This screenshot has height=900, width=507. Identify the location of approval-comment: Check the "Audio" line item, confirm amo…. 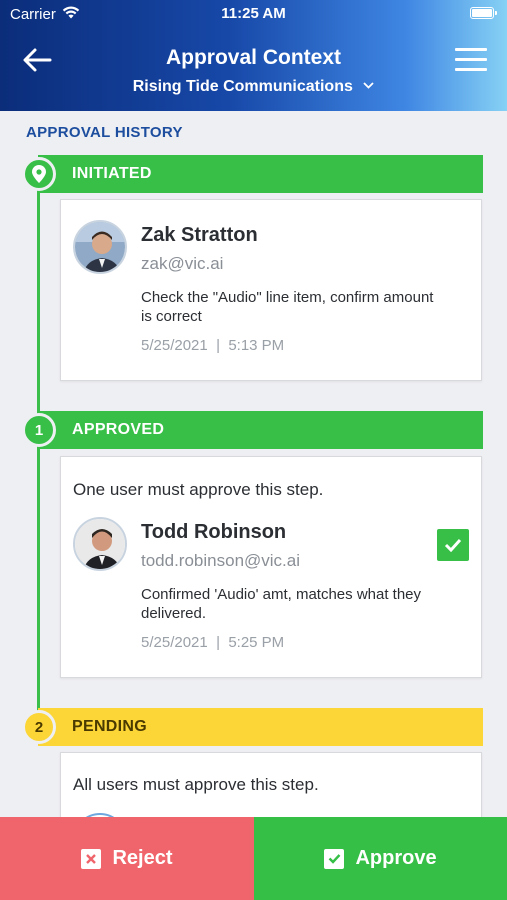
(287, 307).